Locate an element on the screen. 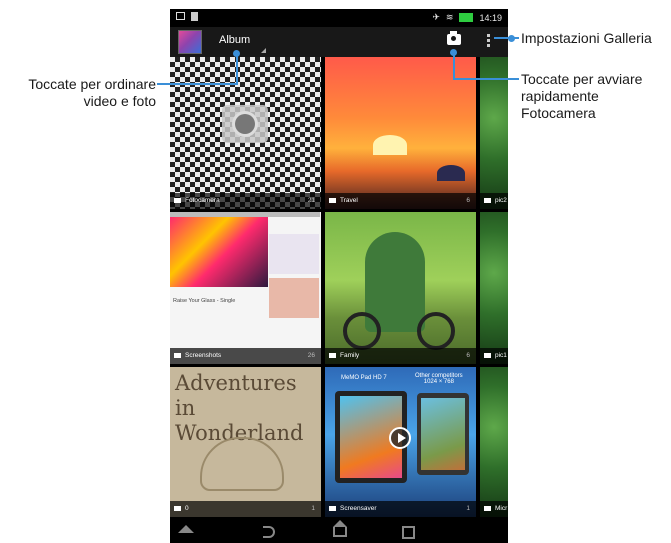 This screenshot has width=671, height=543. gallery-action-bar: Album is located at coordinates (339, 42).